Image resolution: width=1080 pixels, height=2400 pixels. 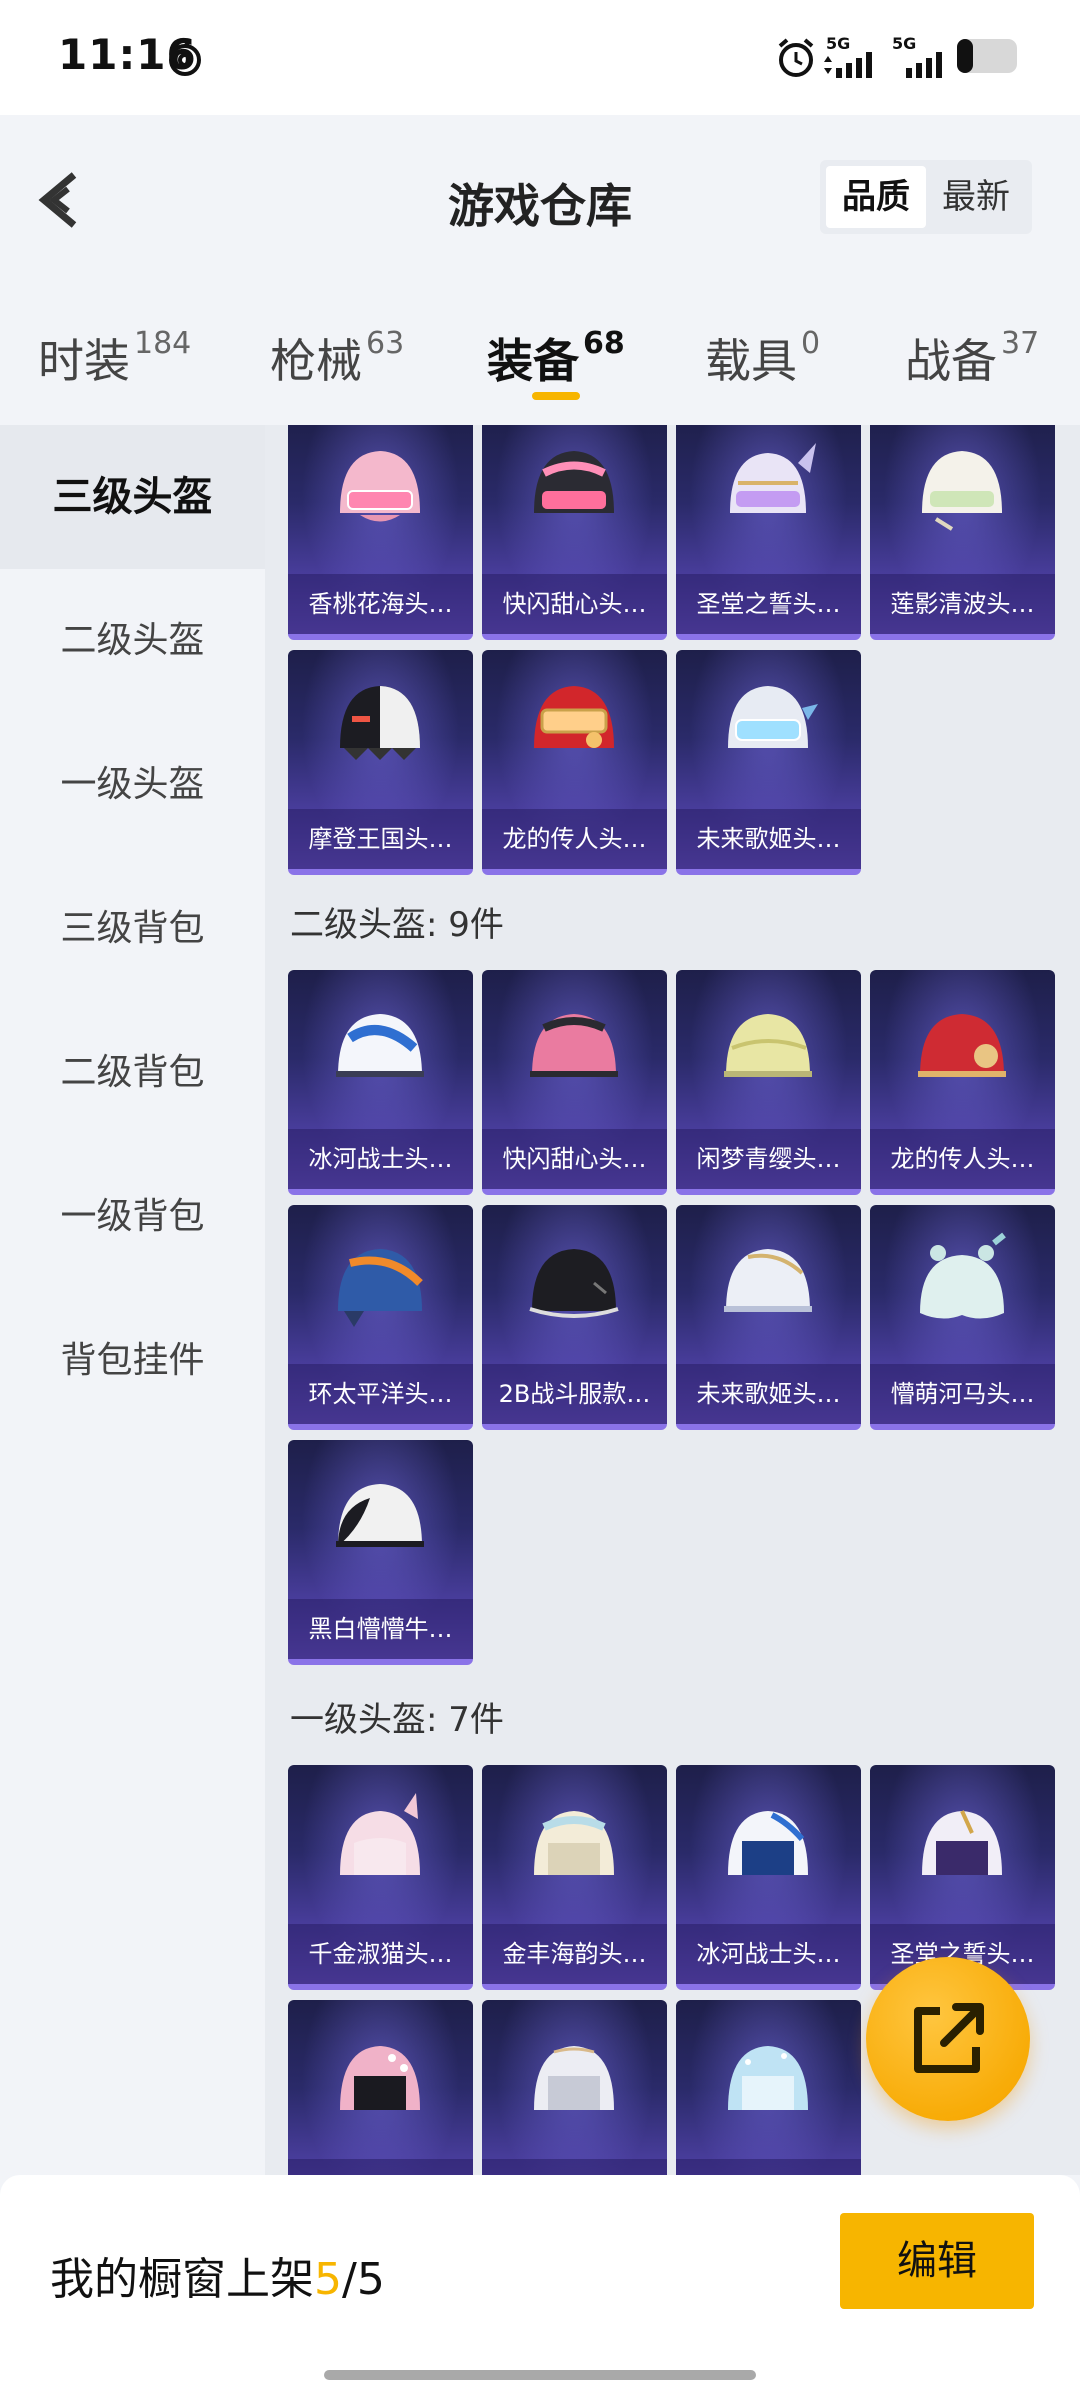 What do you see at coordinates (132, 1073) in the screenshot?
I see `sidebar-item-level2-backpack: 二级背包` at bounding box center [132, 1073].